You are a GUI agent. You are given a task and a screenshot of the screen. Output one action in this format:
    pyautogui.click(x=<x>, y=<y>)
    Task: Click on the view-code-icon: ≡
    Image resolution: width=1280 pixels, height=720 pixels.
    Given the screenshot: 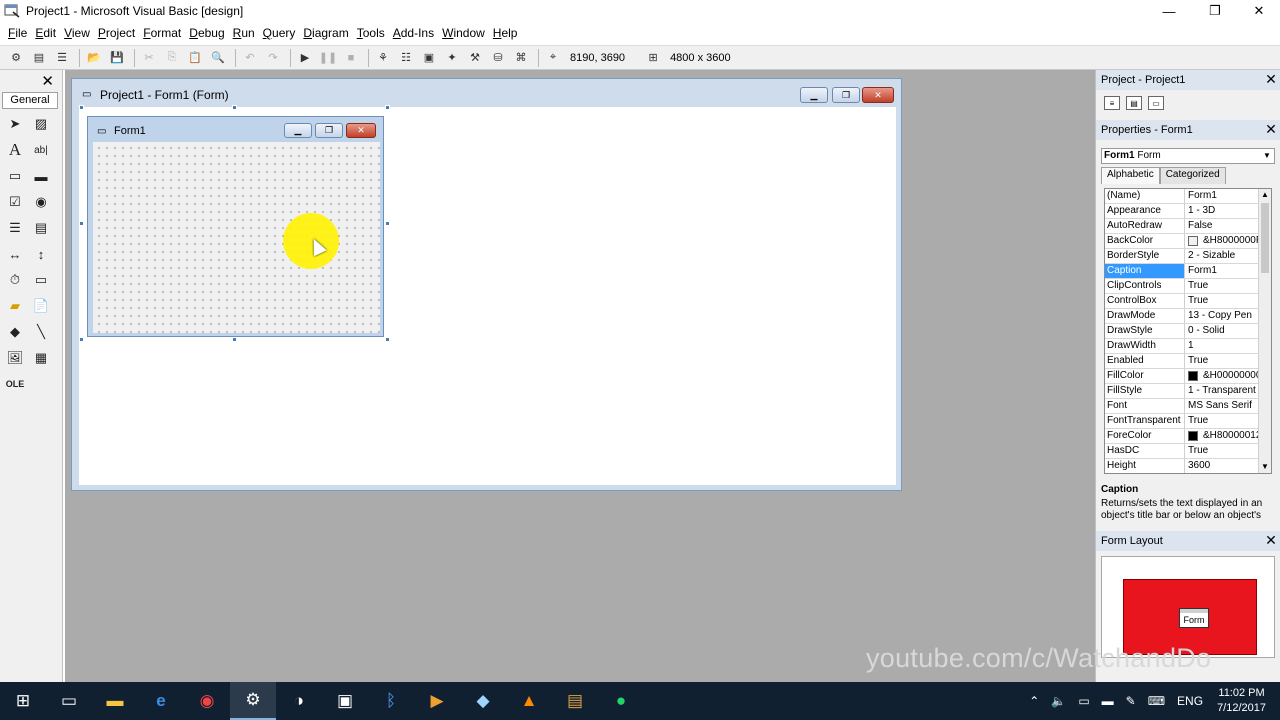 What is the action you would take?
    pyautogui.click(x=1112, y=103)
    